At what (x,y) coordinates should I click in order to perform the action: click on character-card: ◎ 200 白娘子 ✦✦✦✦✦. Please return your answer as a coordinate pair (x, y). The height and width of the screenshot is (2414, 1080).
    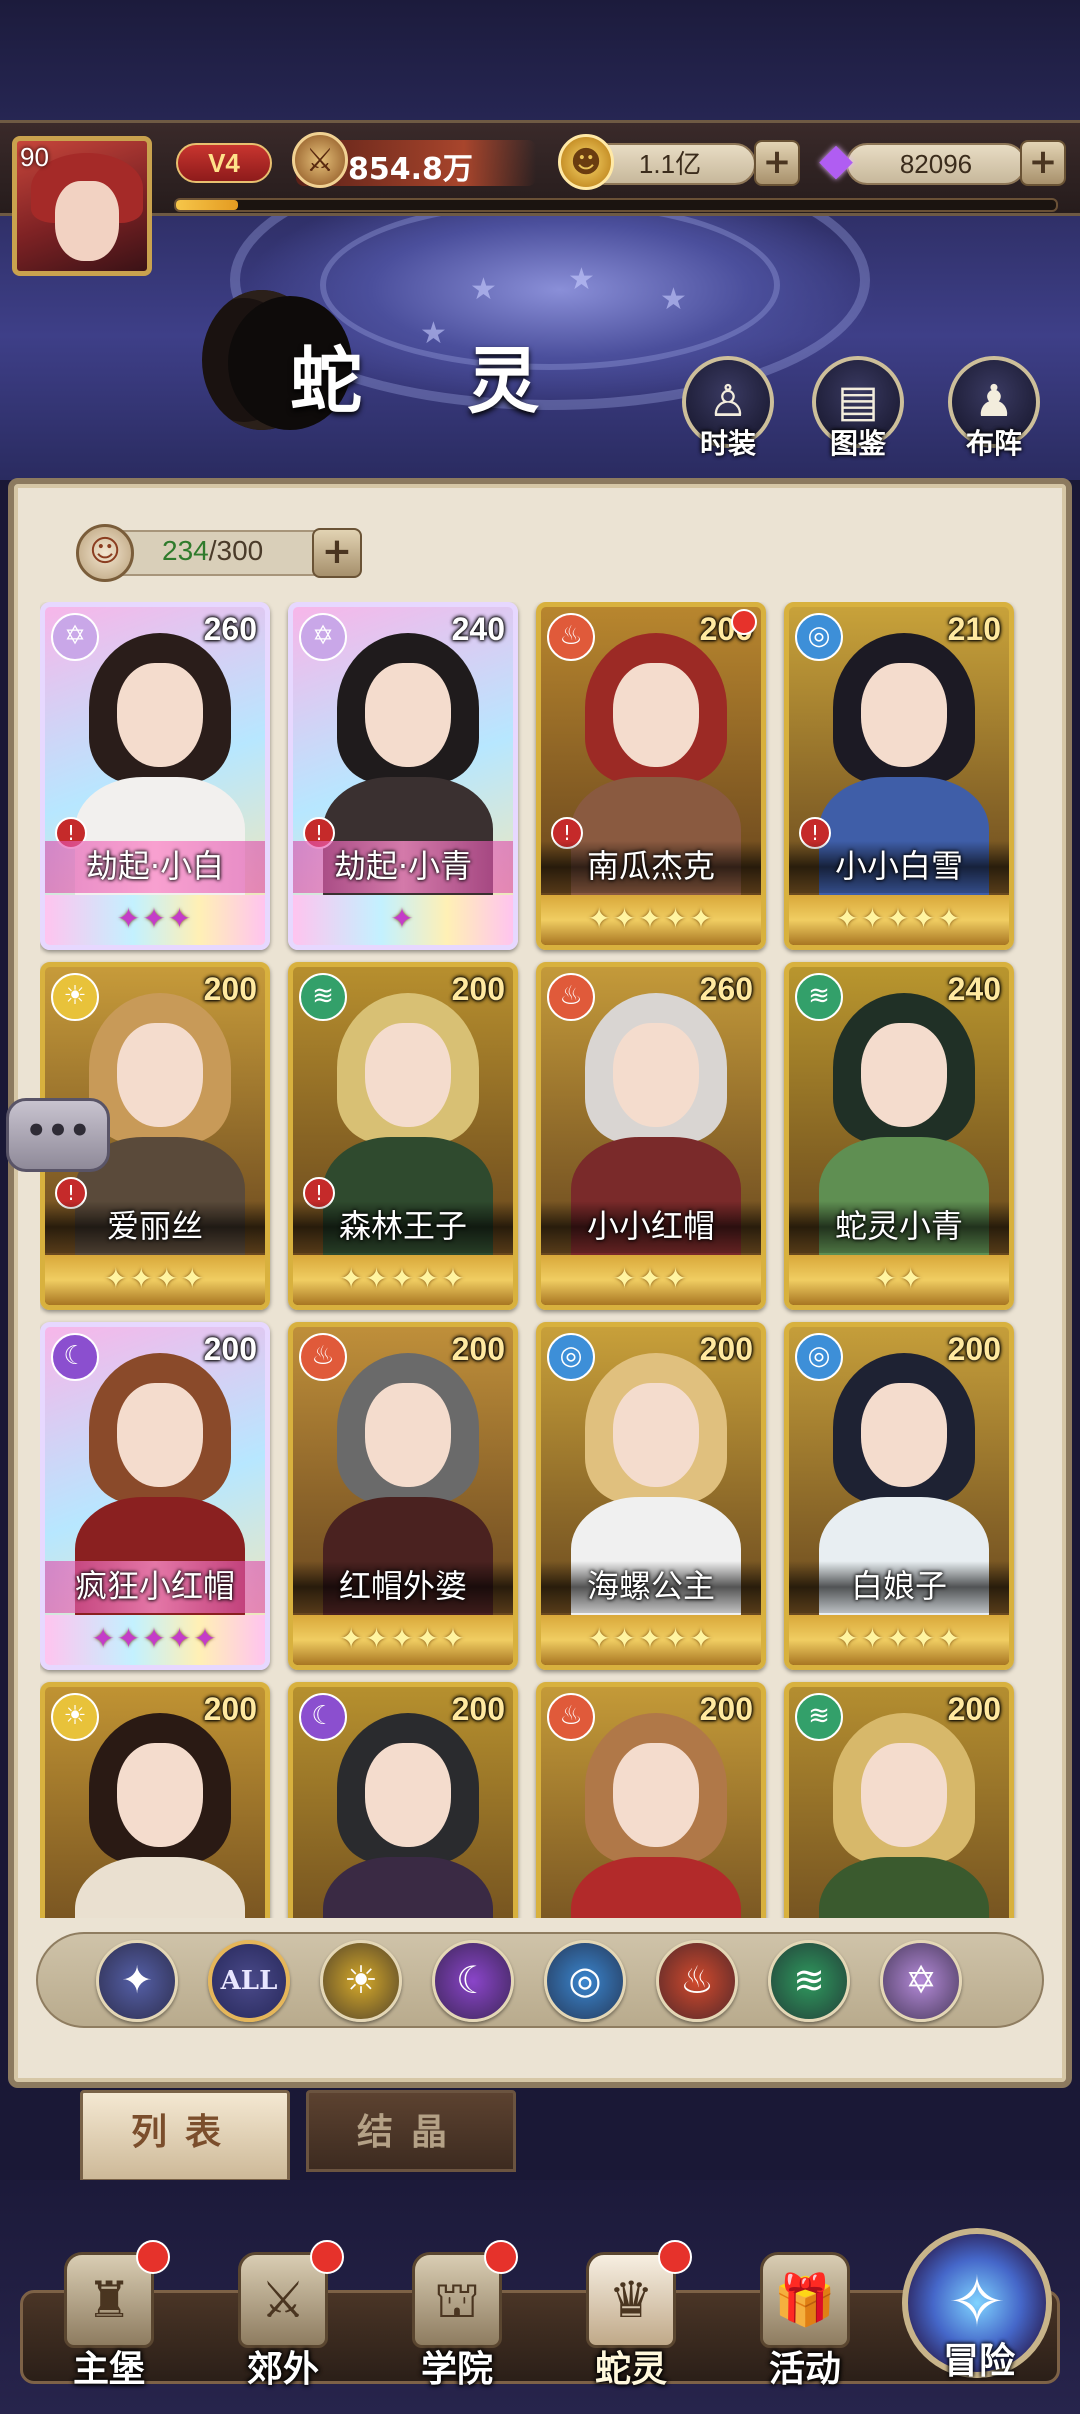
    Looking at the image, I should click on (899, 1496).